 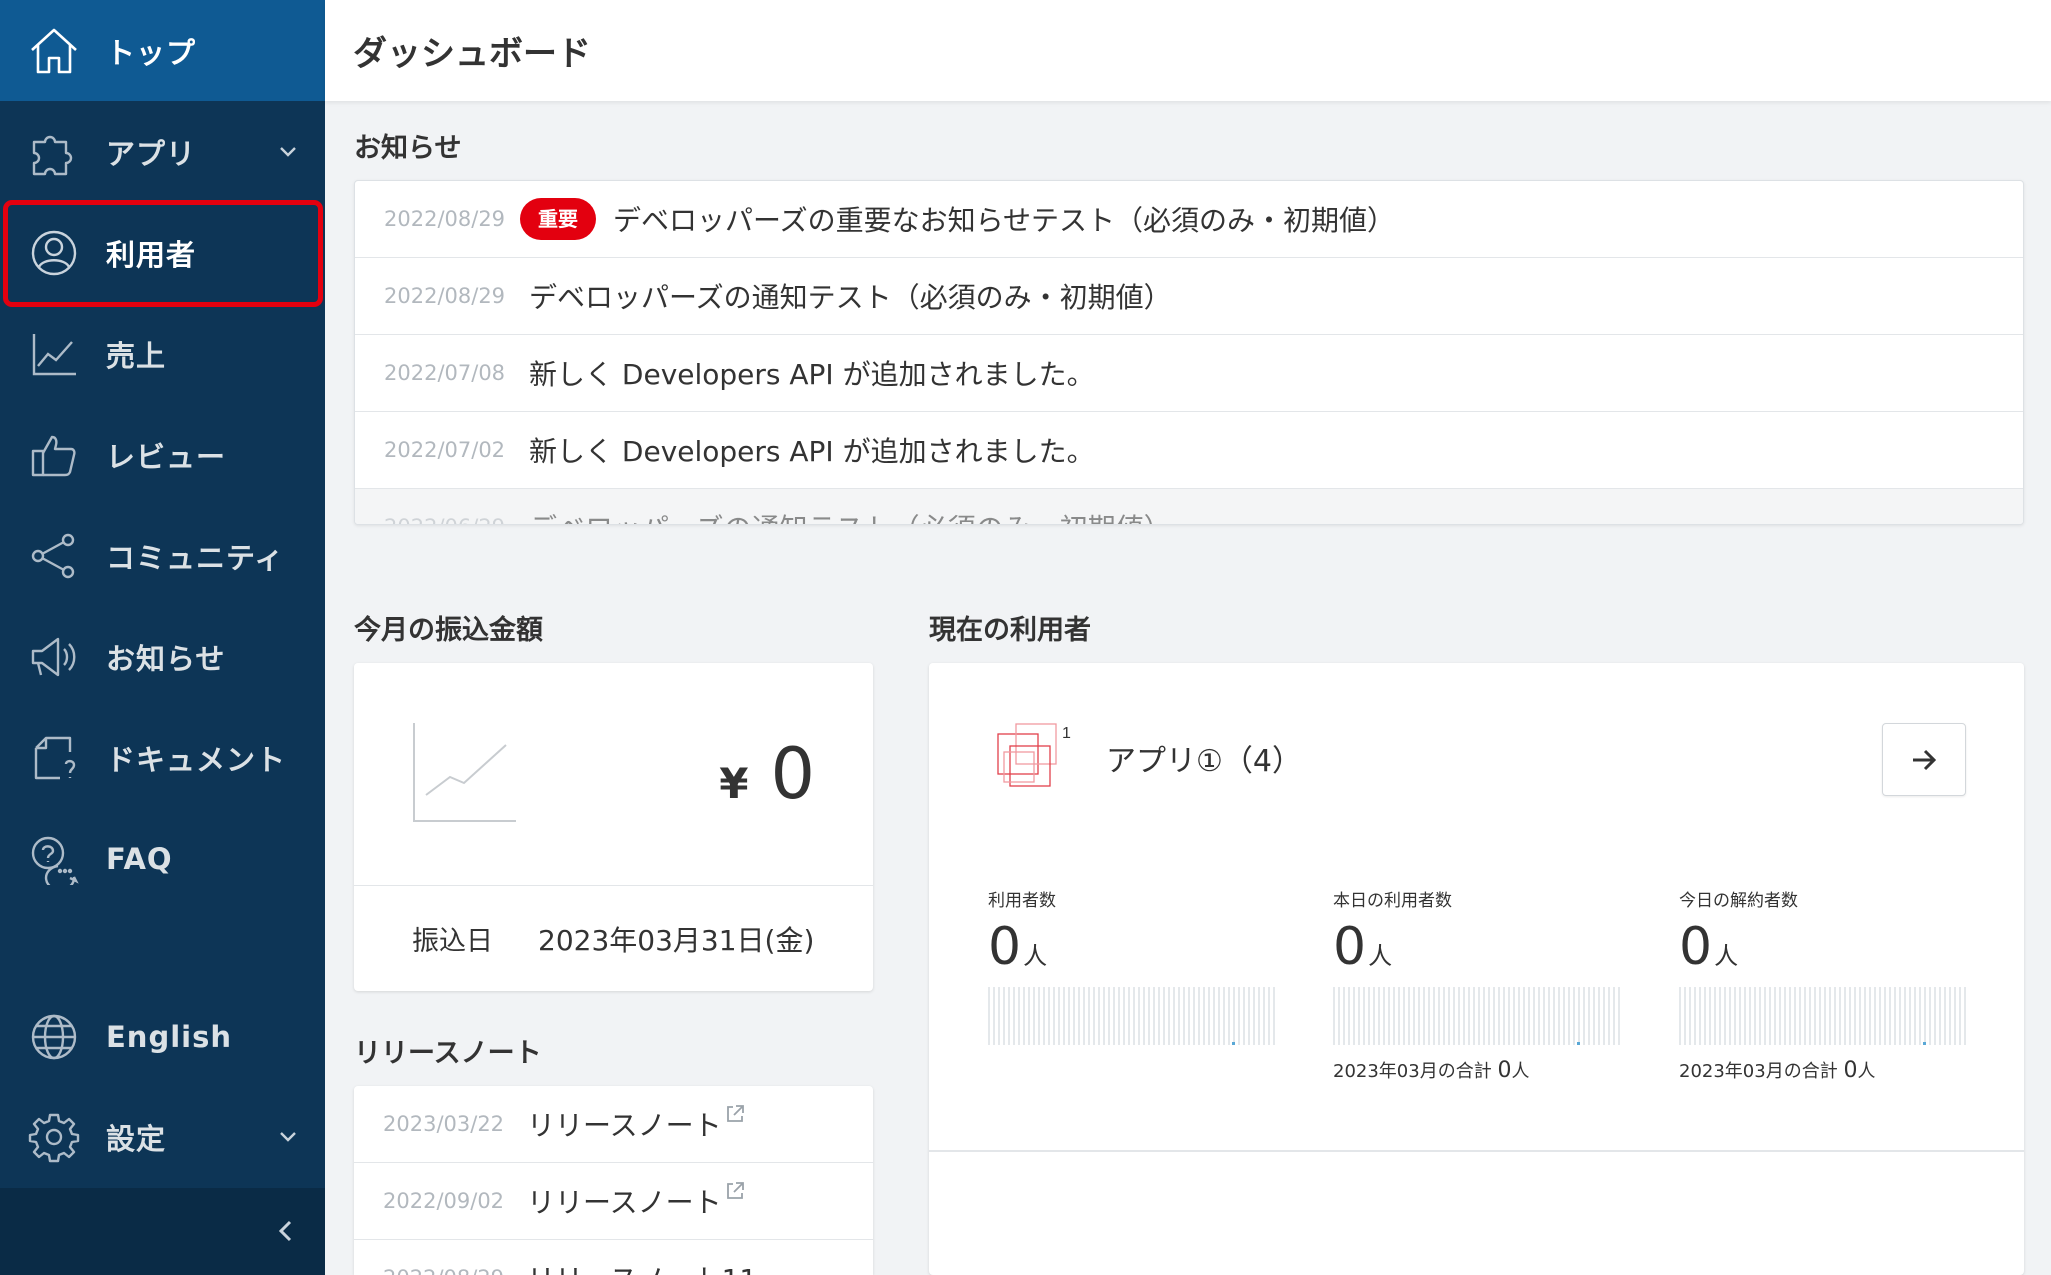 I want to click on release-note-item: 2023/03/22 リリースノート, so click(x=613, y=1124).